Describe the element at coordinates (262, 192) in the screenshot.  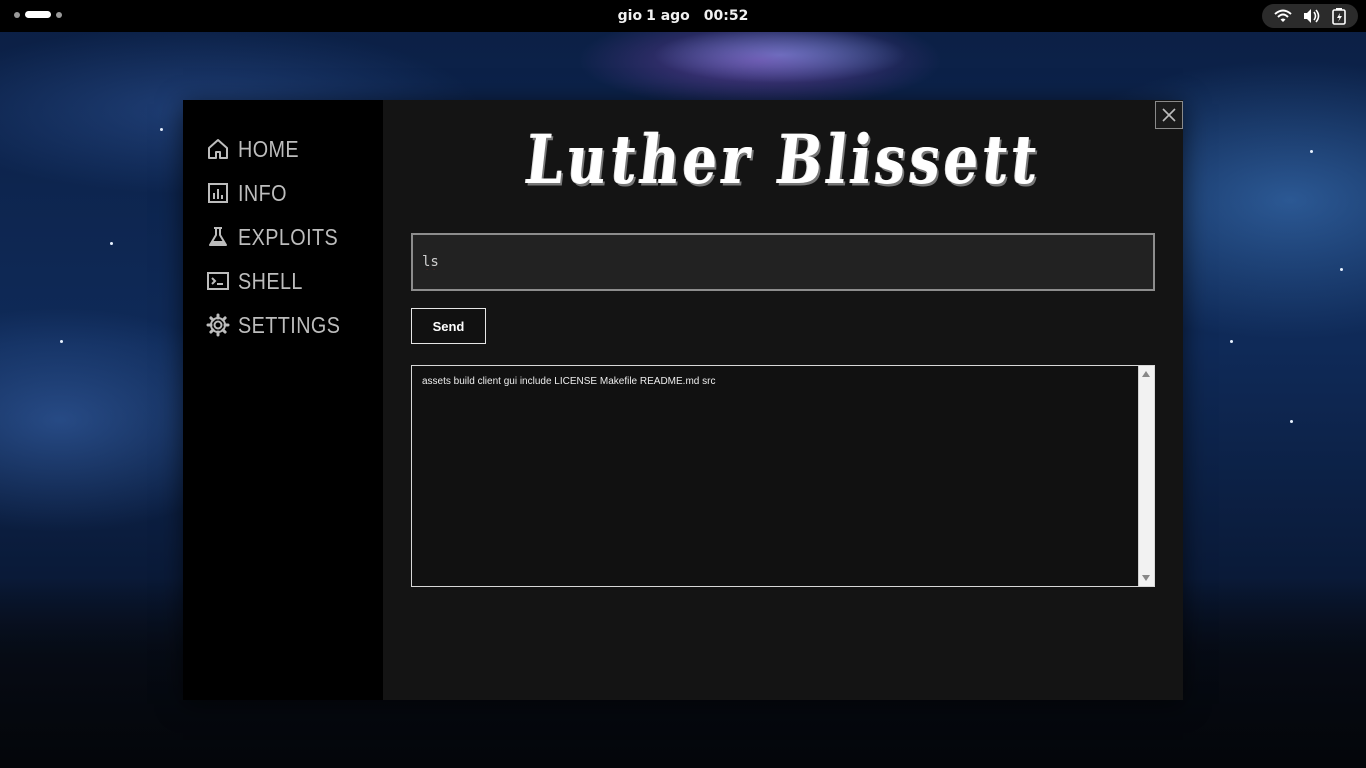
I see `nav-label-info: INFO` at that location.